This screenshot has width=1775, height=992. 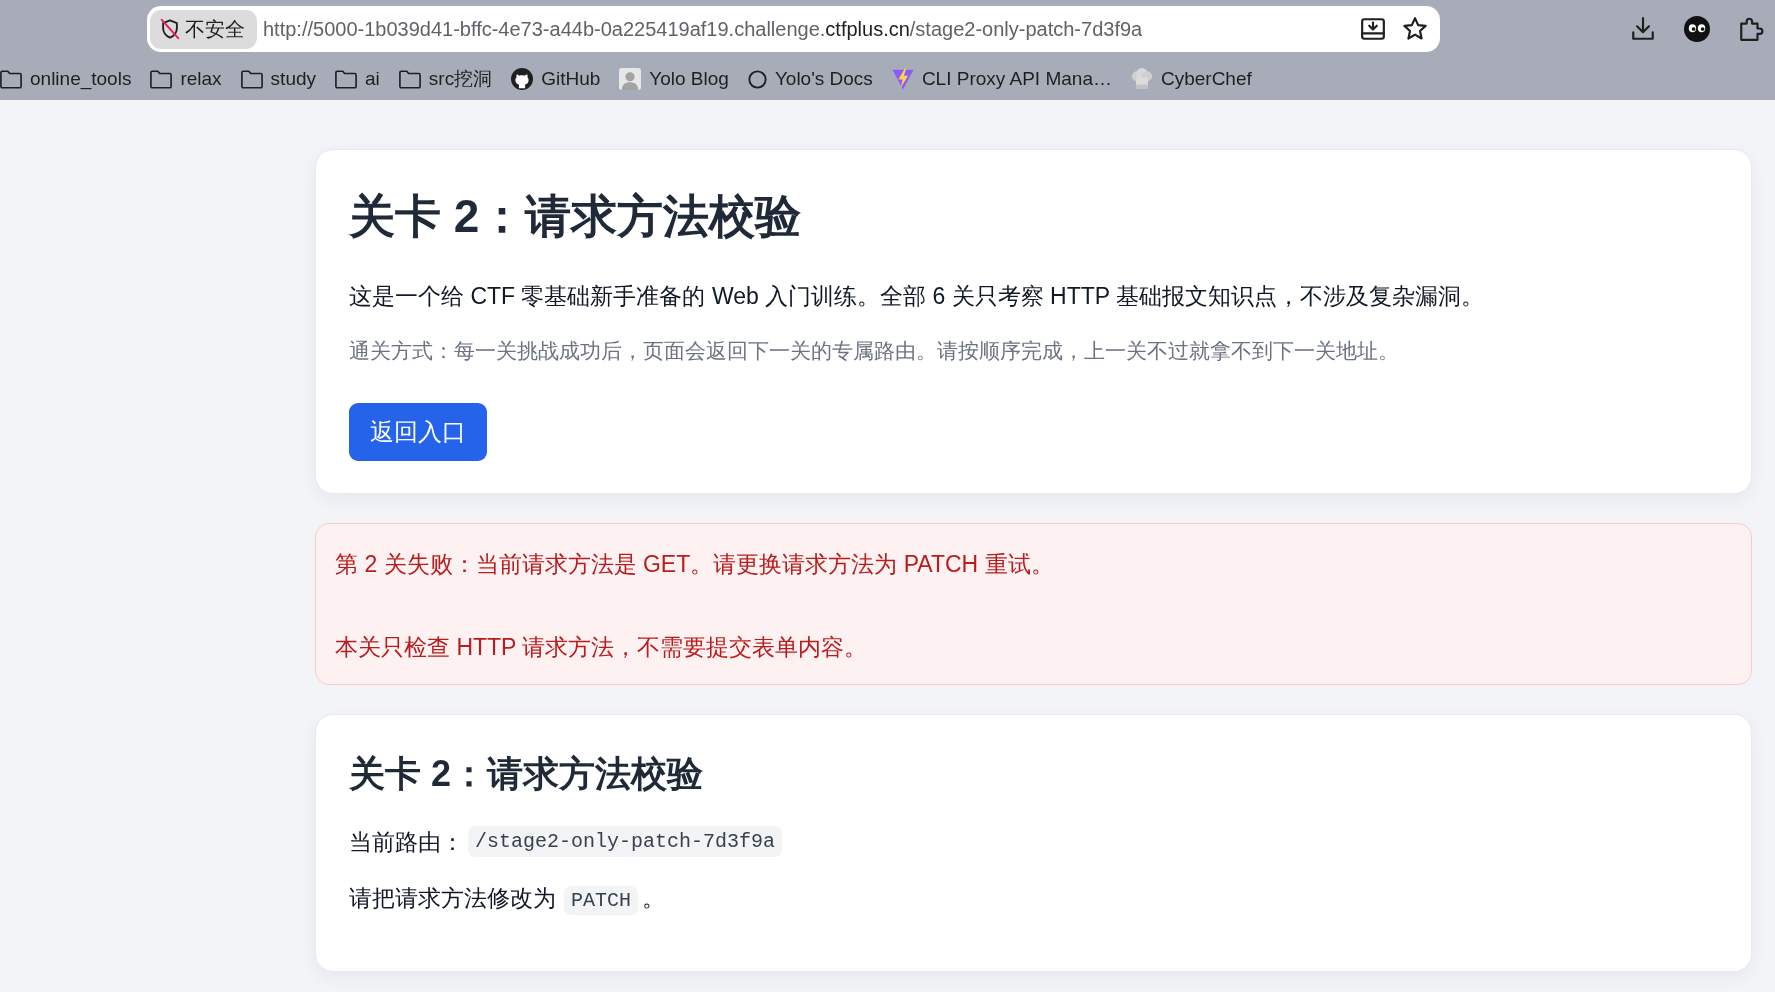 I want to click on avatar-icon, so click(x=630, y=79).